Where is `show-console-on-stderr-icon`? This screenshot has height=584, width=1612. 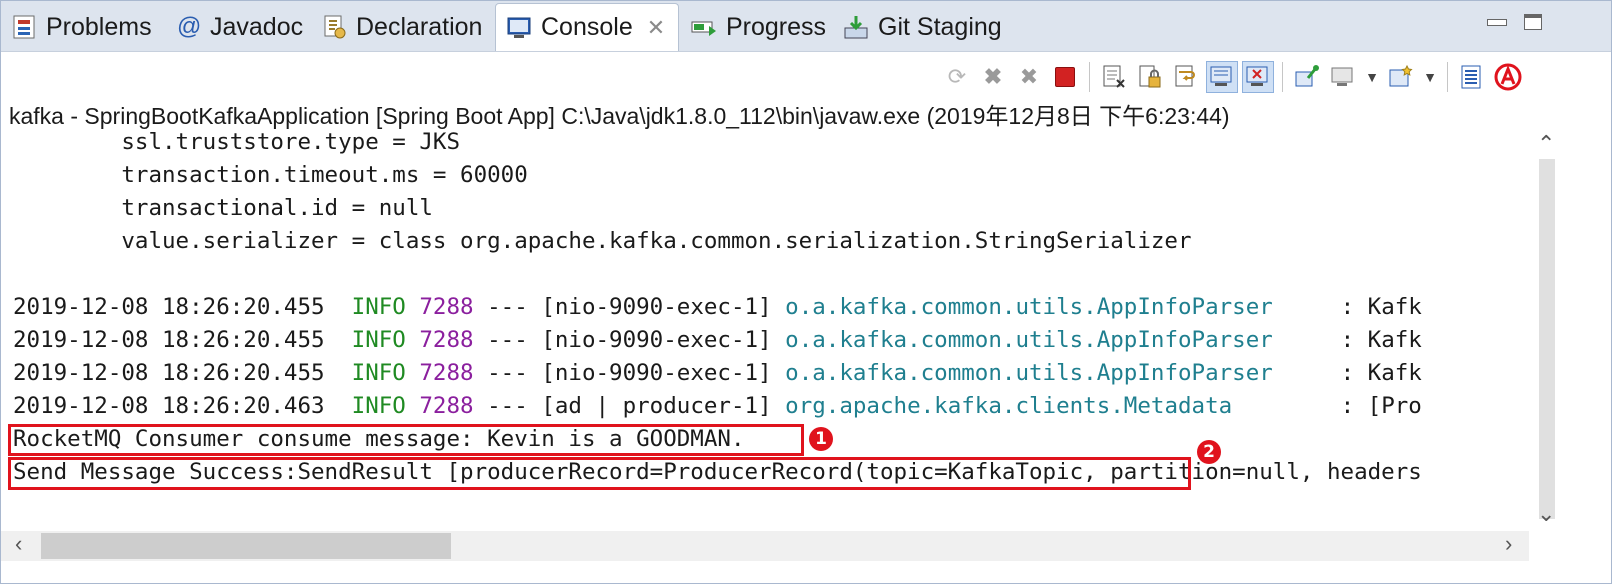
show-console-on-stderr-icon is located at coordinates (1258, 77).